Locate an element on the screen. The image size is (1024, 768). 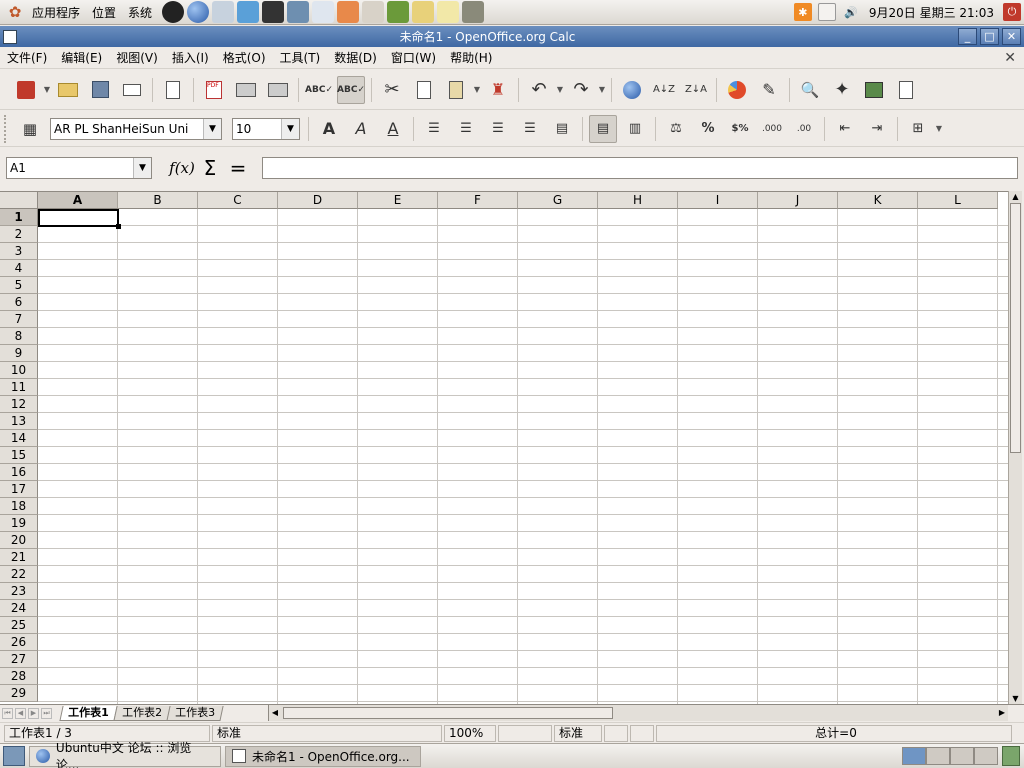
formula-input is located at coordinates (640, 168).